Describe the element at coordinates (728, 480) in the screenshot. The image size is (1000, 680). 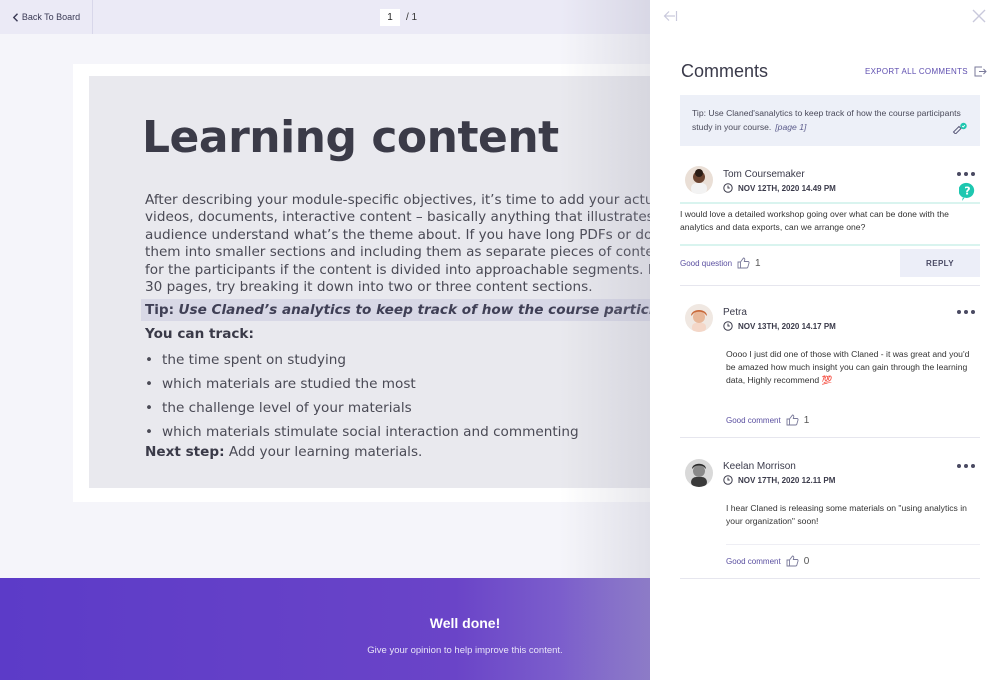
I see `clock-icon` at that location.